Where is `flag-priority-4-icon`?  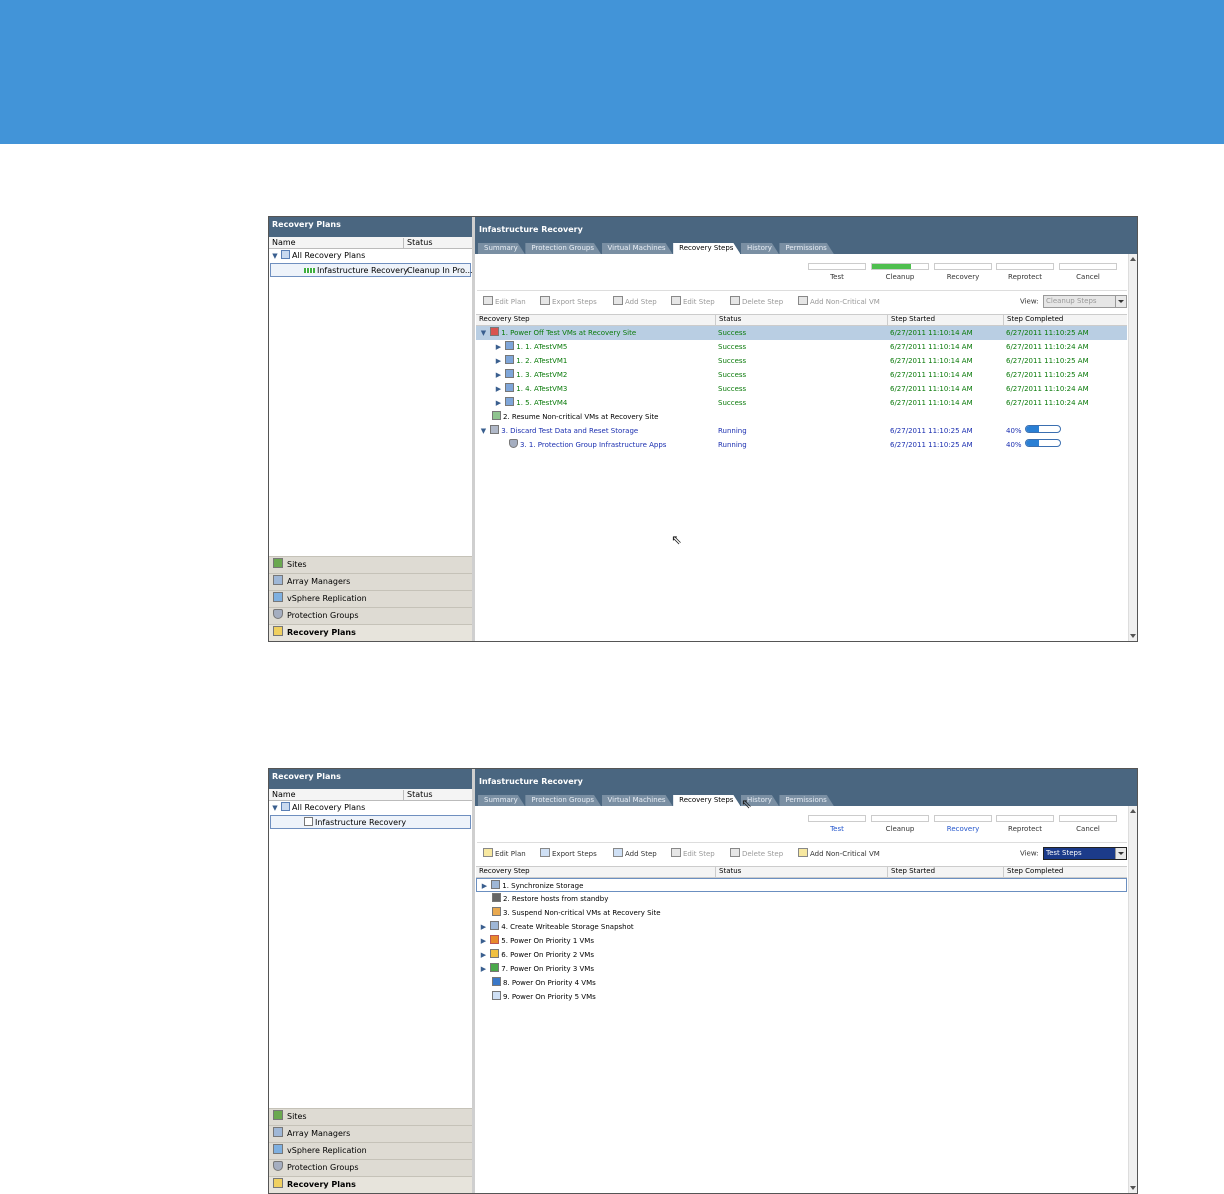 flag-priority-4-icon is located at coordinates (496, 981).